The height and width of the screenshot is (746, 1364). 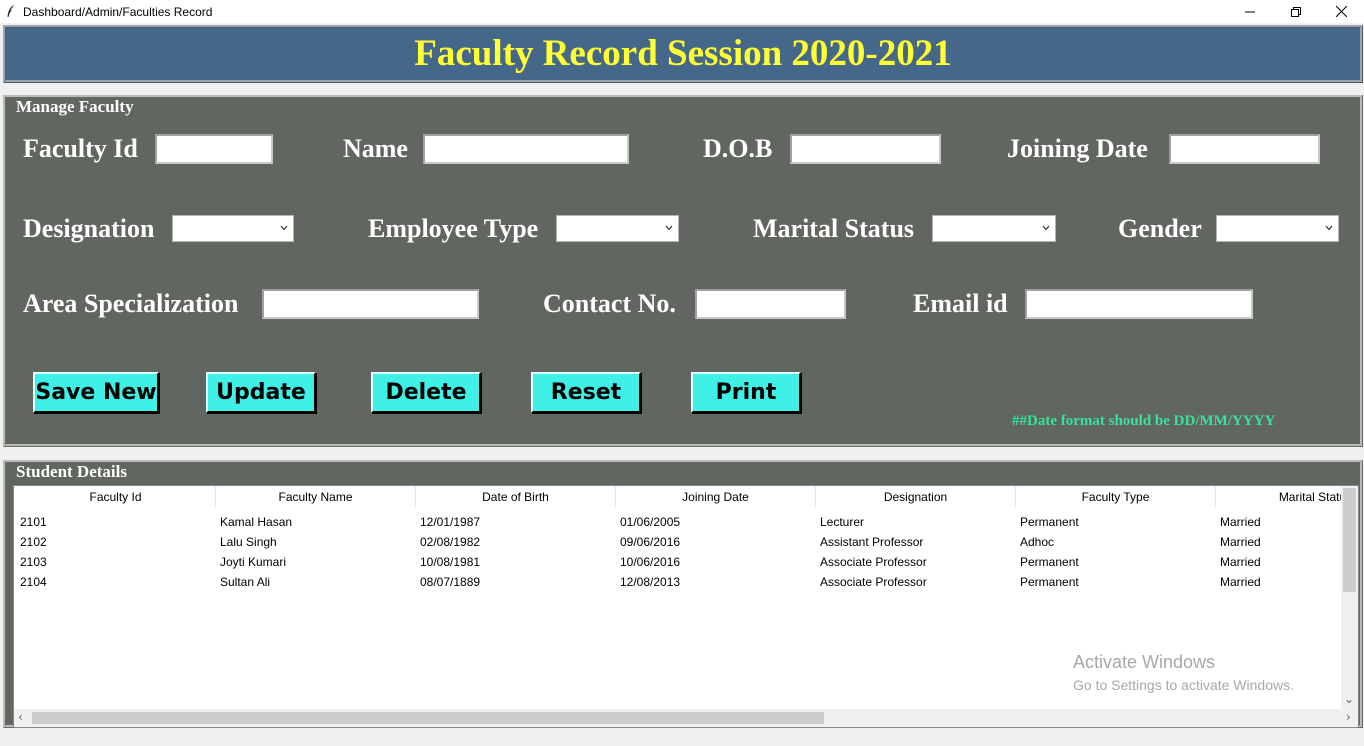 I want to click on joining-date-input, so click(x=1244, y=149).